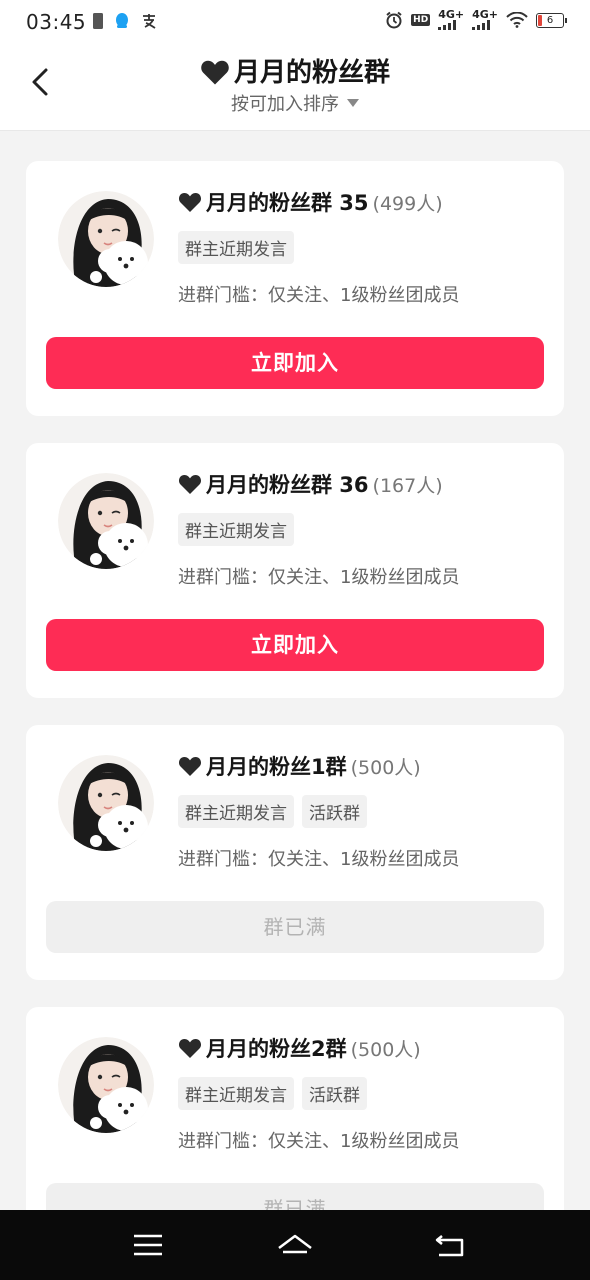  I want to click on group-name-text: 月月的粉丝1群, so click(276, 767).